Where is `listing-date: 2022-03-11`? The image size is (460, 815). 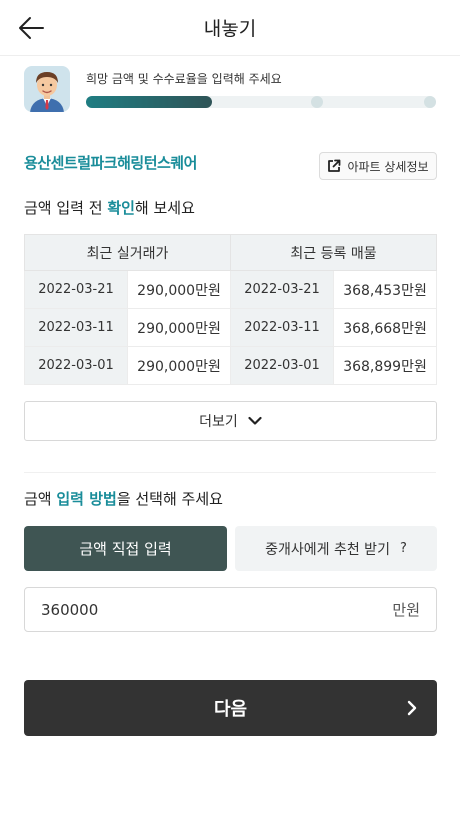
listing-date: 2022-03-11 is located at coordinates (282, 327).